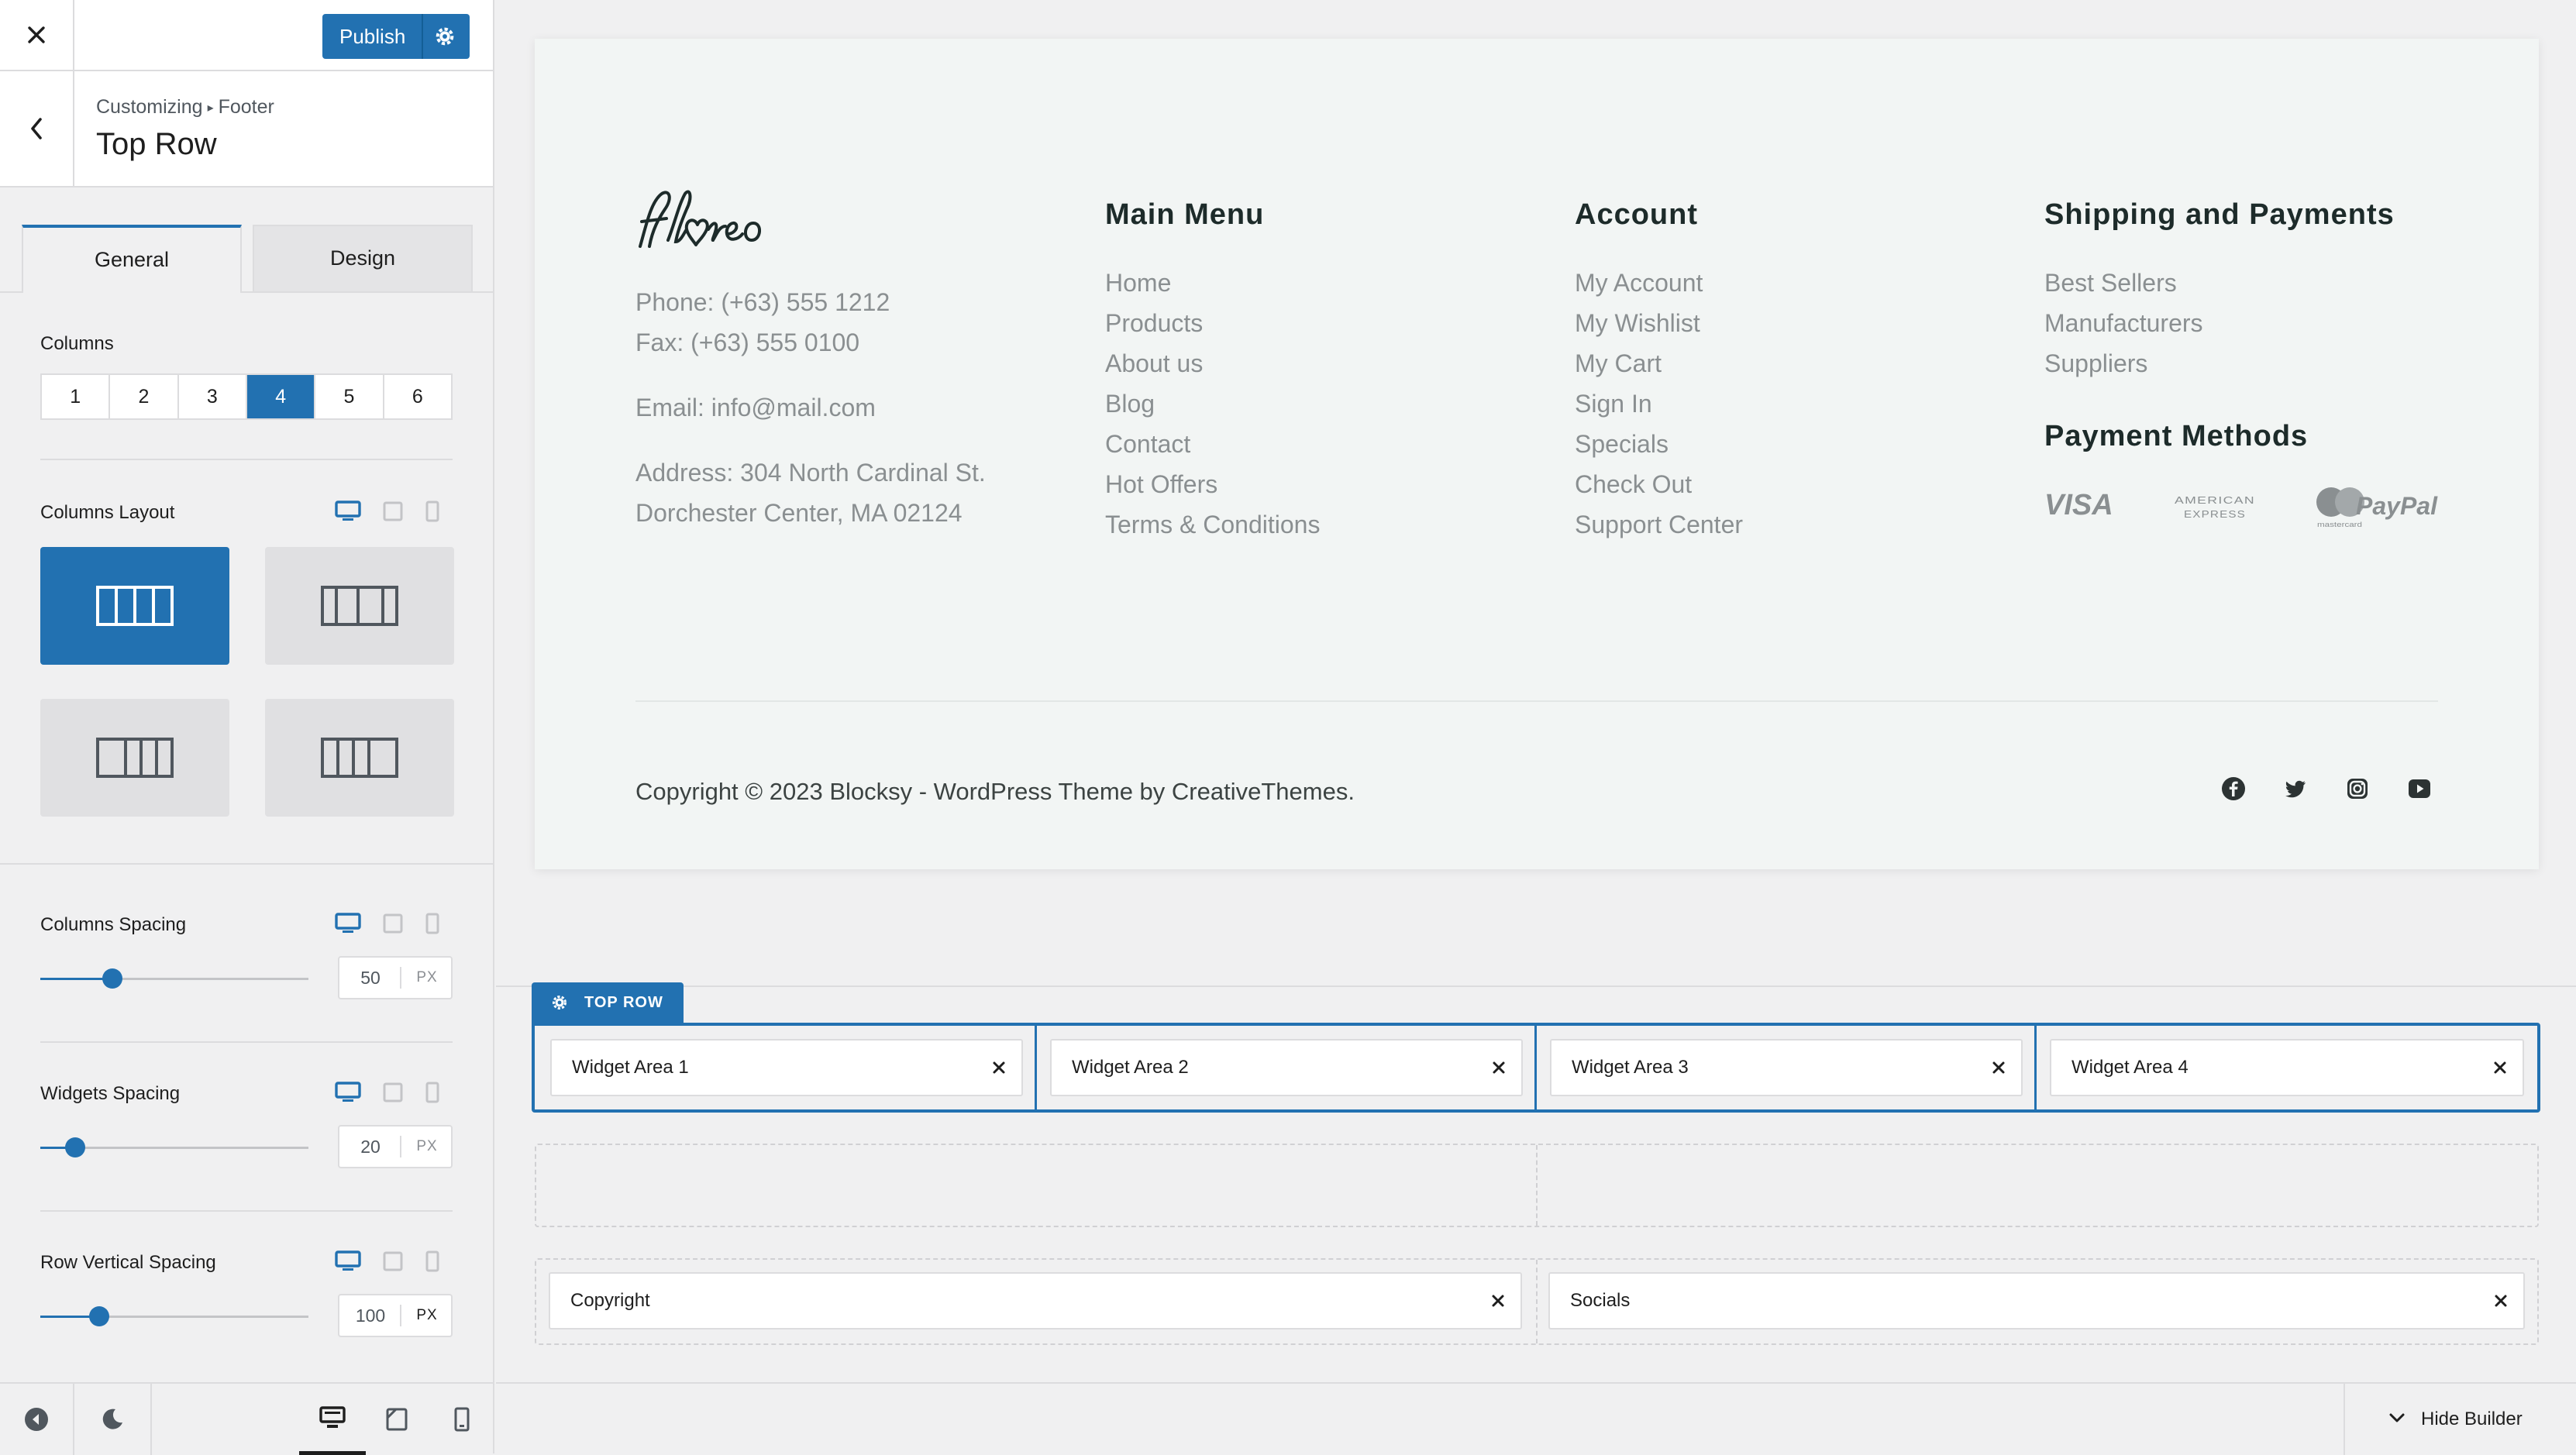  I want to click on account-item: My Account, so click(1659, 283).